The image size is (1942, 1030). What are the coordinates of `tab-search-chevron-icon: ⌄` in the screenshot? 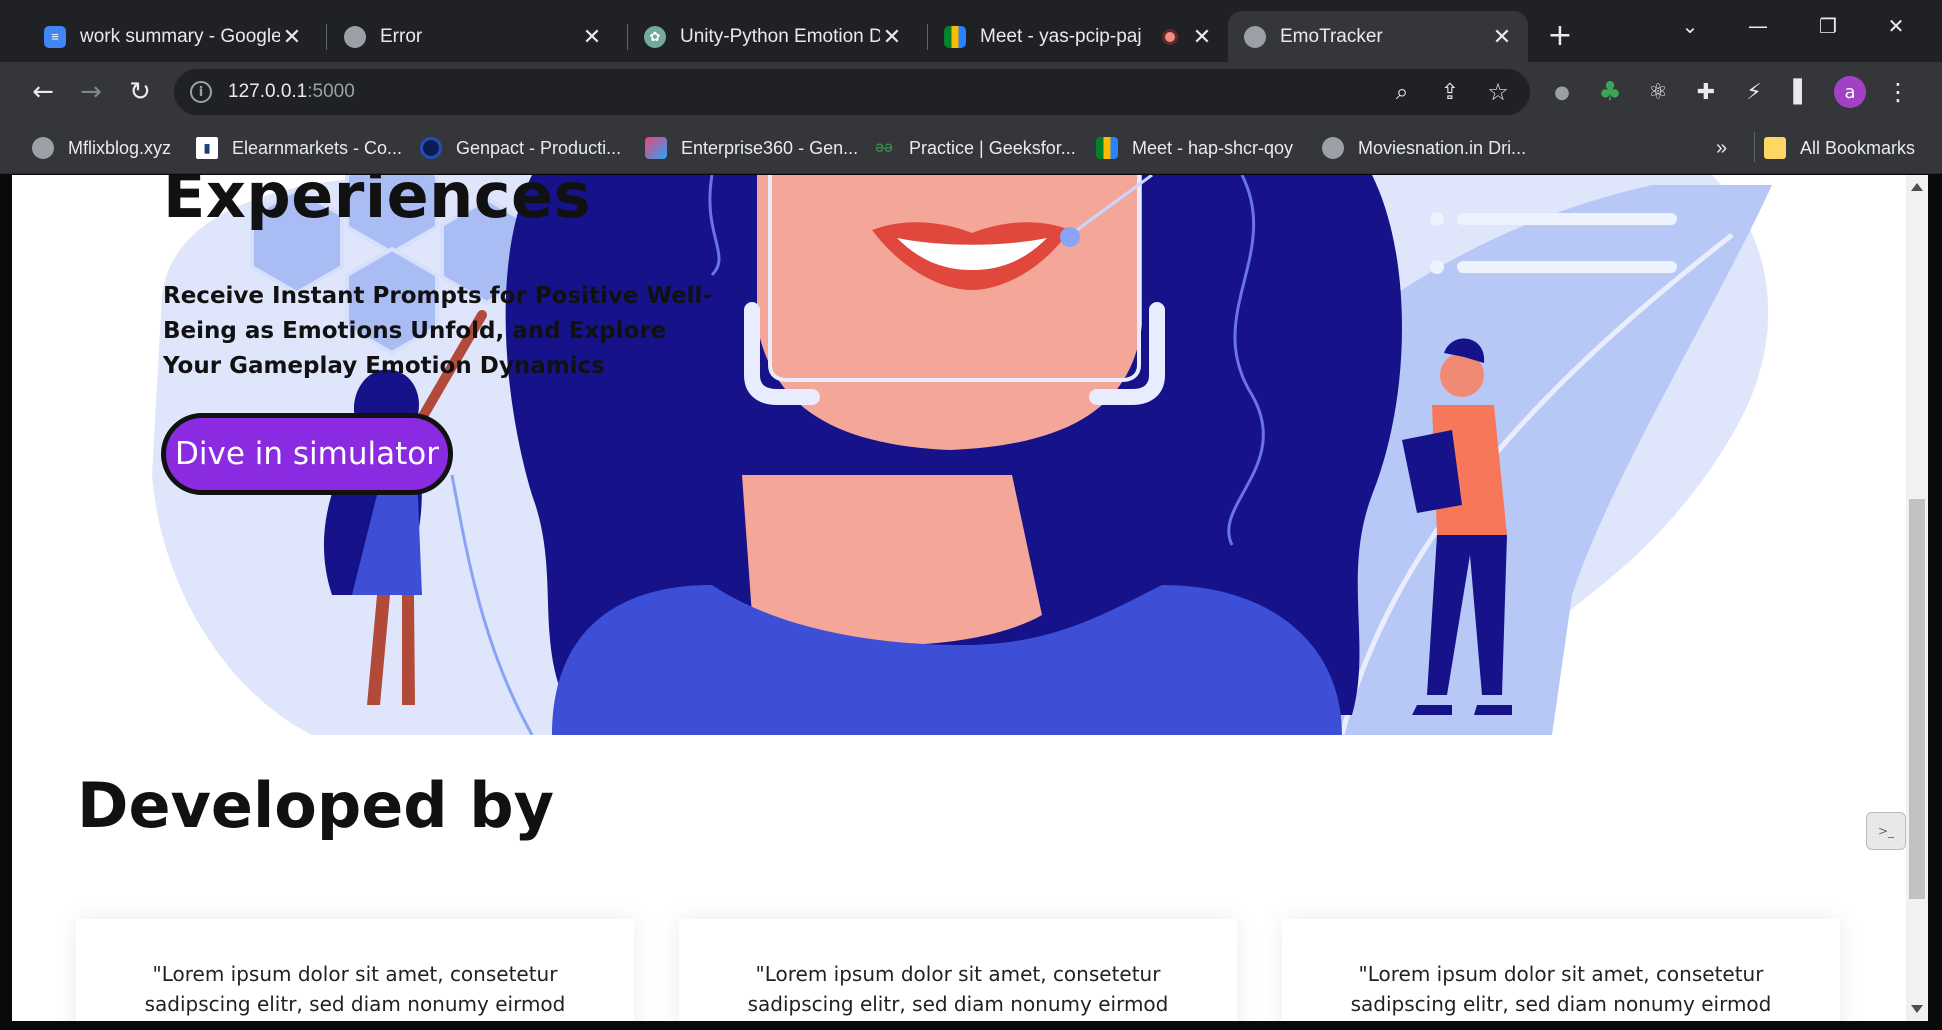 It's located at (1690, 26).